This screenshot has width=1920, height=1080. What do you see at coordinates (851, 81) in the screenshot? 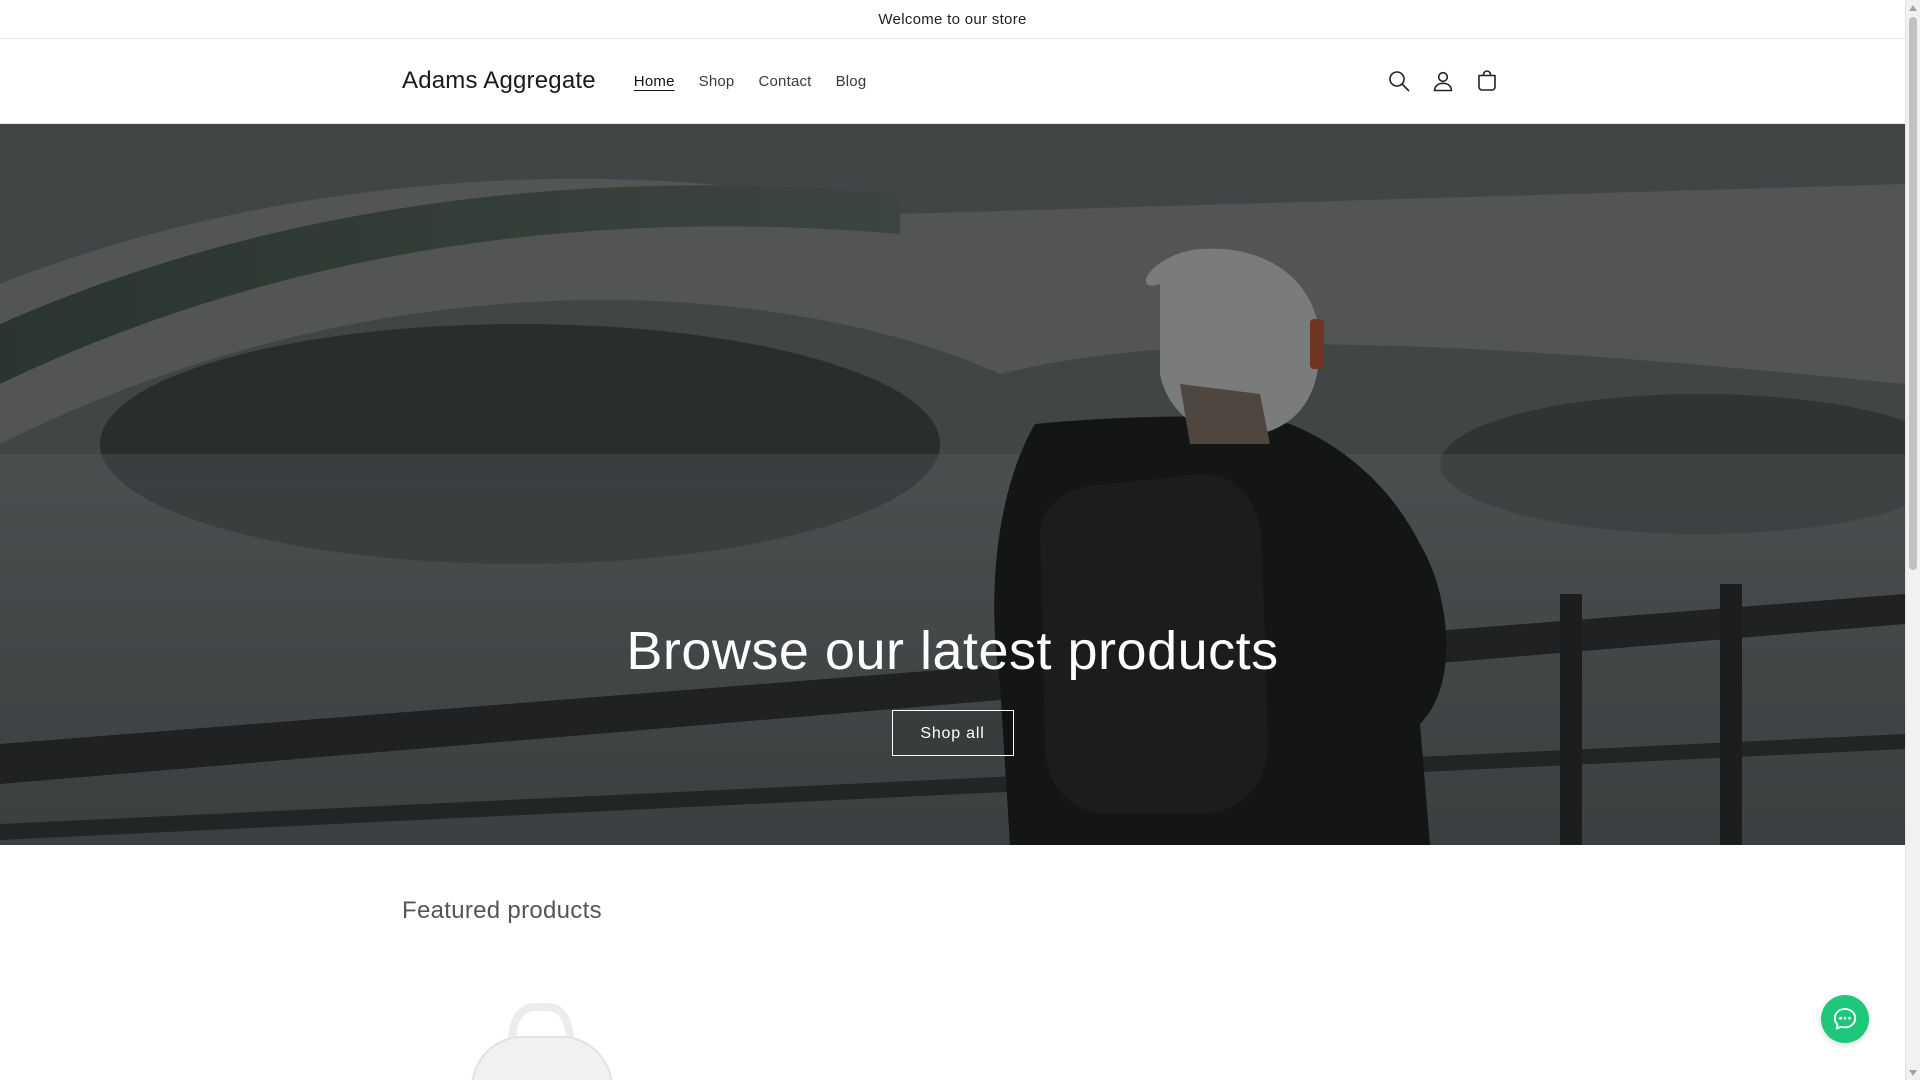
I see `nav-blog: Blog` at bounding box center [851, 81].